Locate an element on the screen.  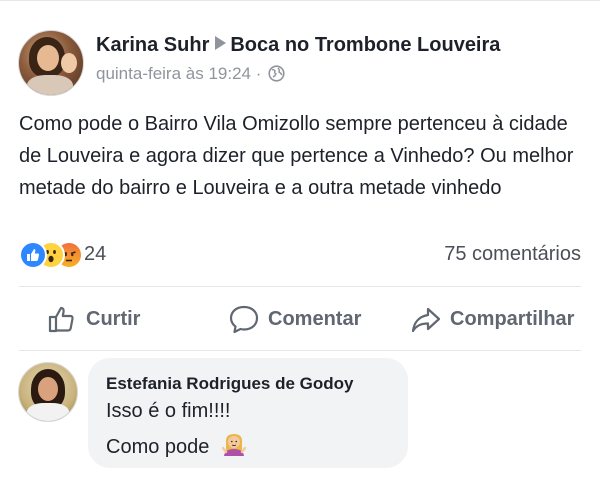
share-button: Compartilhar is located at coordinates (492, 319).